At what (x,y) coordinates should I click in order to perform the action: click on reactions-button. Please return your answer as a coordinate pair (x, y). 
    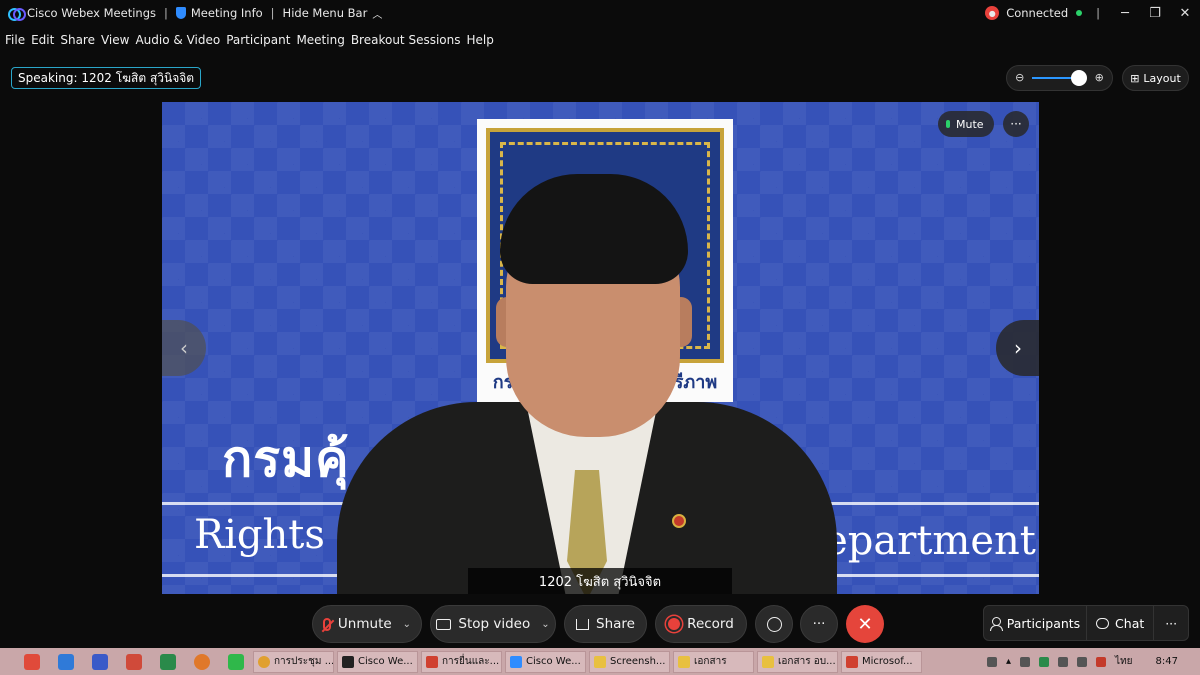
    Looking at the image, I should click on (774, 624).